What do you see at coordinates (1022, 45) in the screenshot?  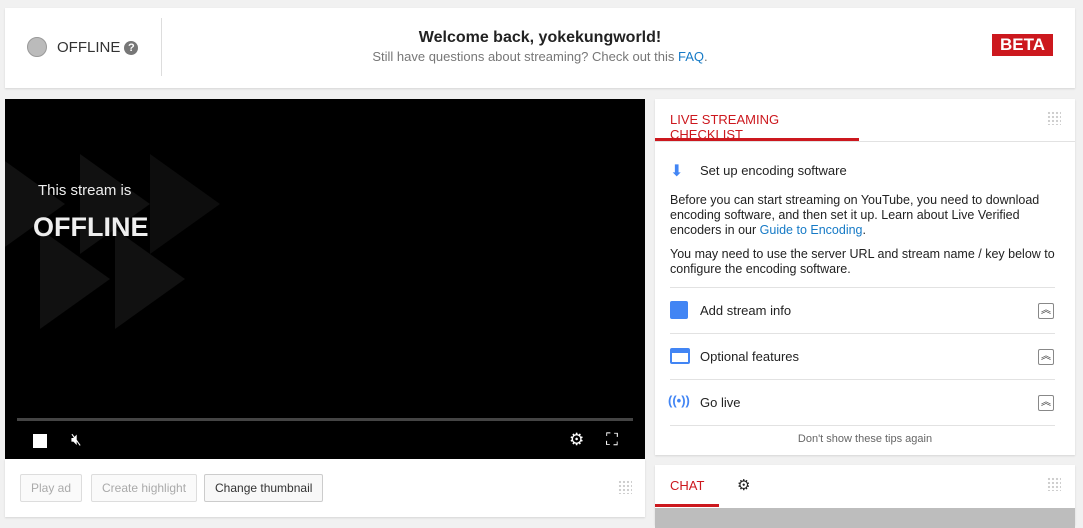 I see `beta-badge: BETA` at bounding box center [1022, 45].